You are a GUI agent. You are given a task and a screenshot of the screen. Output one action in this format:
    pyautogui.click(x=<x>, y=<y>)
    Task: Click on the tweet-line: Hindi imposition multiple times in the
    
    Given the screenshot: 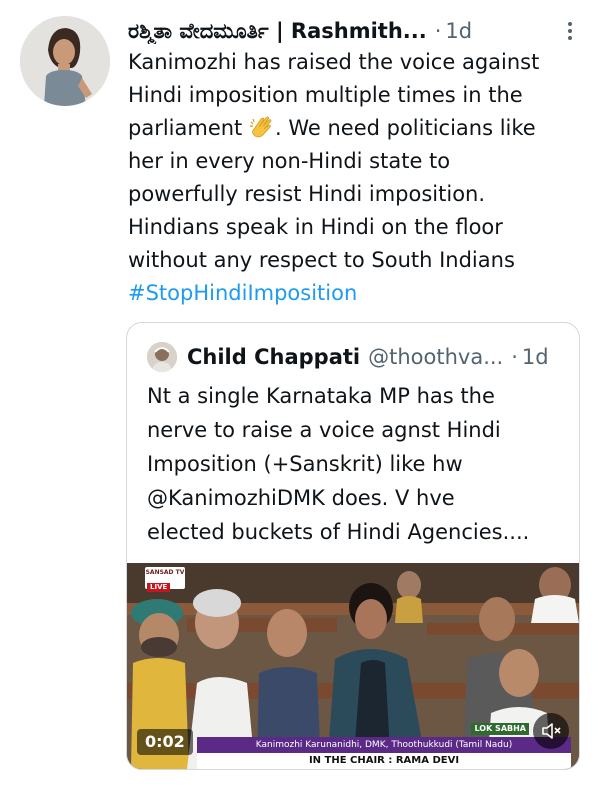 What is the action you would take?
    pyautogui.click(x=325, y=95)
    